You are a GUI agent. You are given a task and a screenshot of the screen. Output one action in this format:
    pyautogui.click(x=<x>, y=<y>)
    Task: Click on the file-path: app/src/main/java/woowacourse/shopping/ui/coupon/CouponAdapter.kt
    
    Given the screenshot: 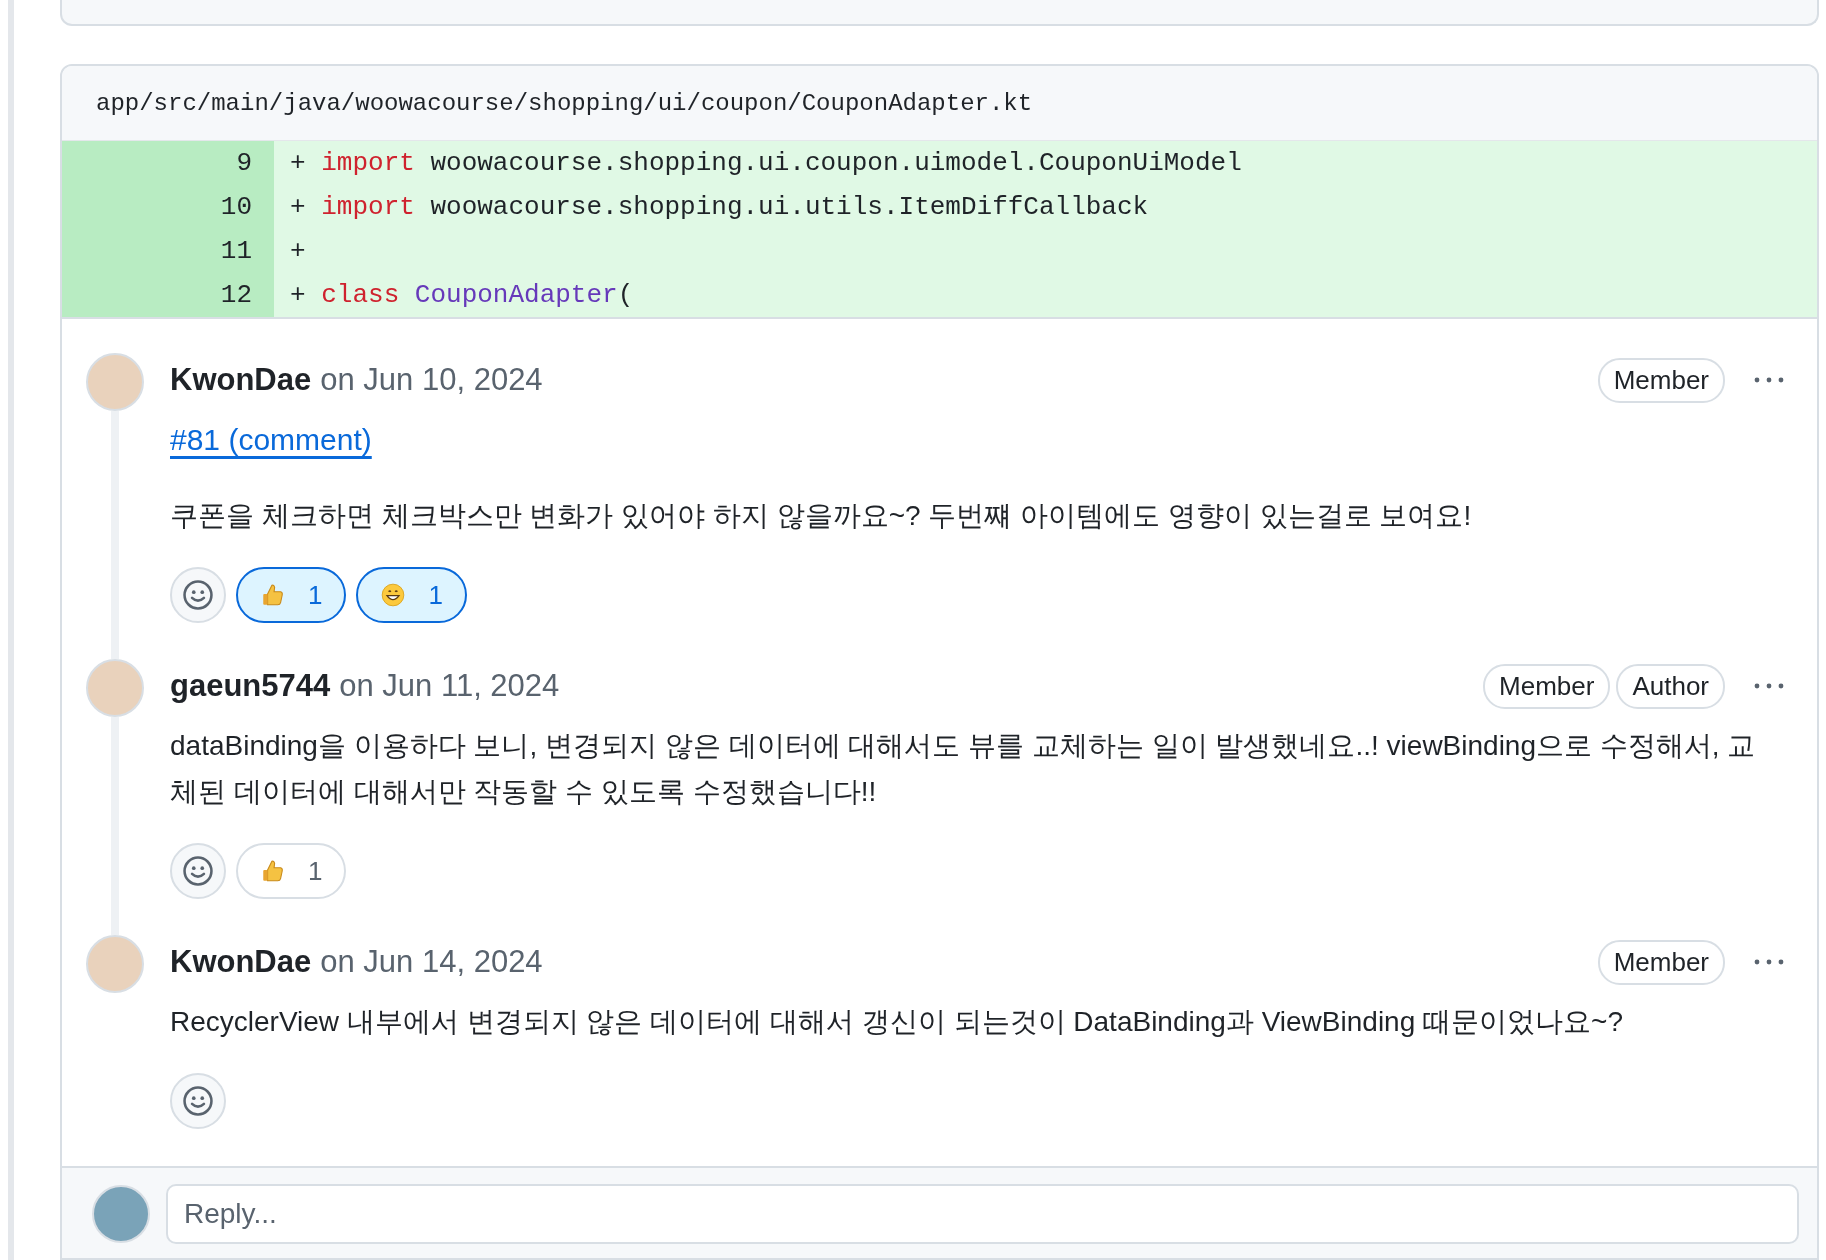 What is the action you would take?
    pyautogui.click(x=564, y=103)
    